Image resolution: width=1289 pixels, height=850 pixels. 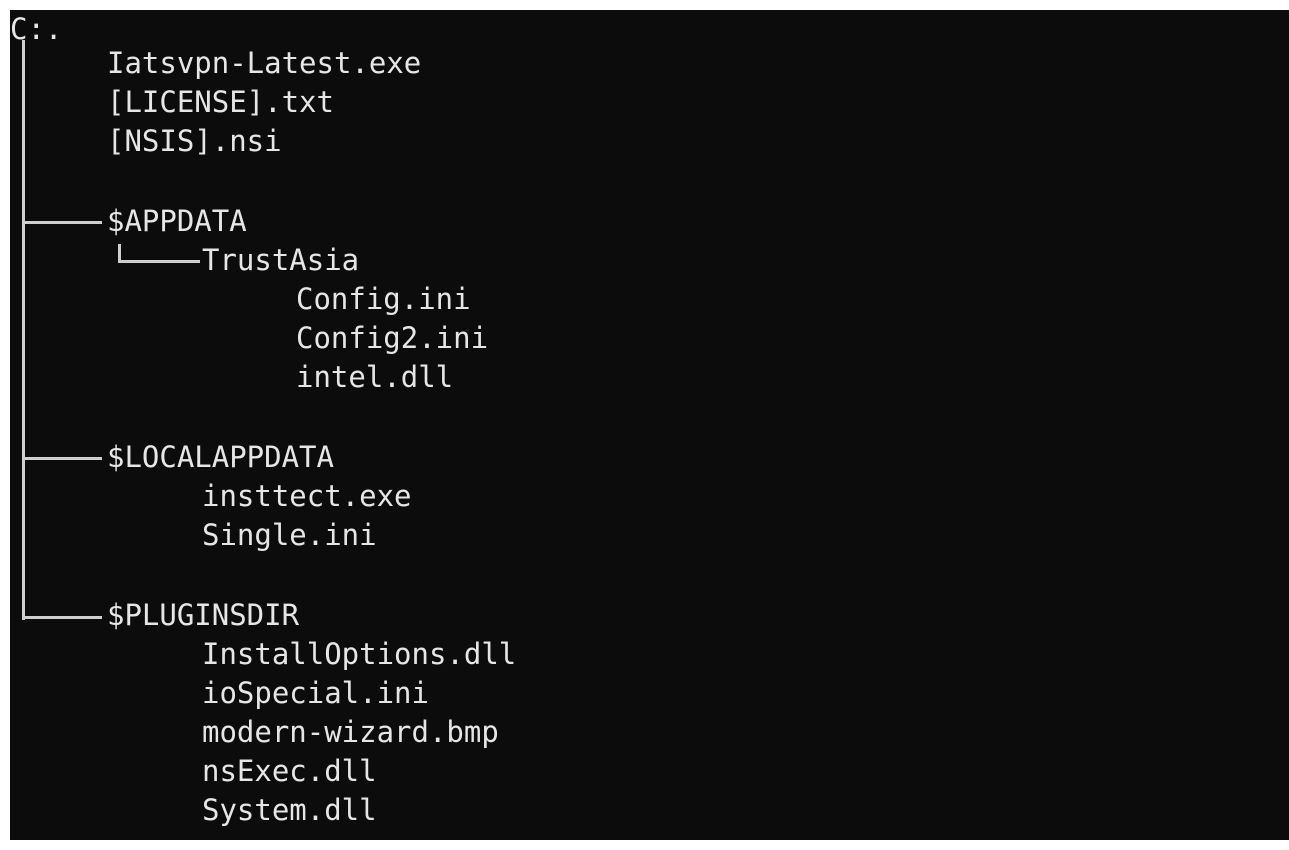 I want to click on folder-localappdata: $LOCALAPPDATA, so click(x=220, y=457).